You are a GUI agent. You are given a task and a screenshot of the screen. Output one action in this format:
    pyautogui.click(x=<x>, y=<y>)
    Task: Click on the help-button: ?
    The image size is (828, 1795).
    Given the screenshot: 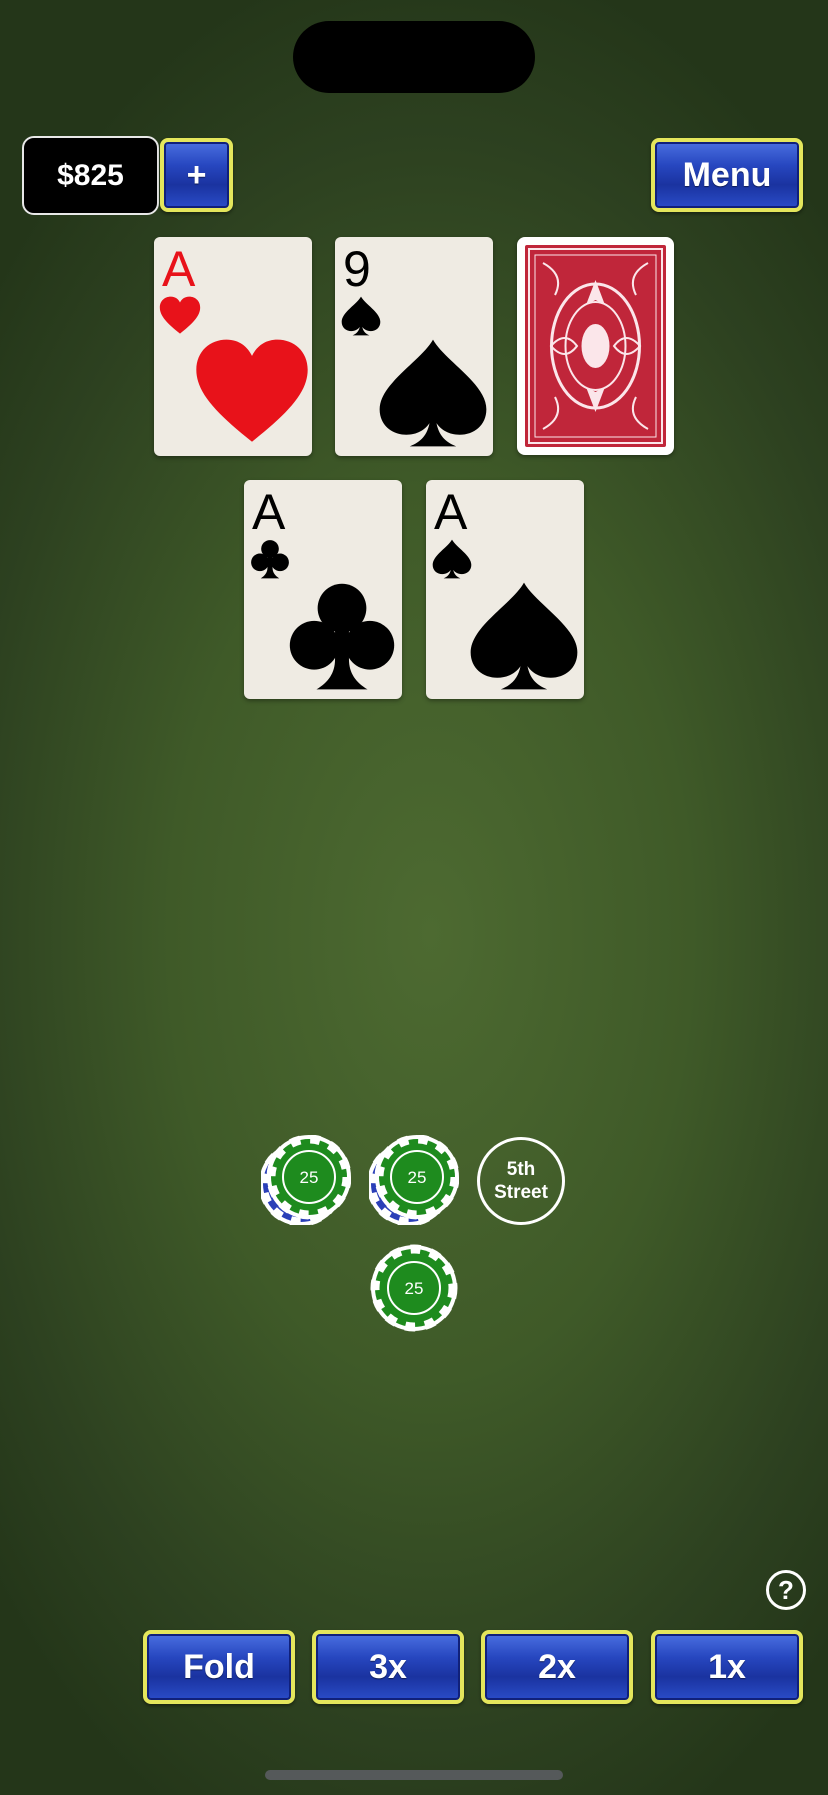 What is the action you would take?
    pyautogui.click(x=786, y=1590)
    